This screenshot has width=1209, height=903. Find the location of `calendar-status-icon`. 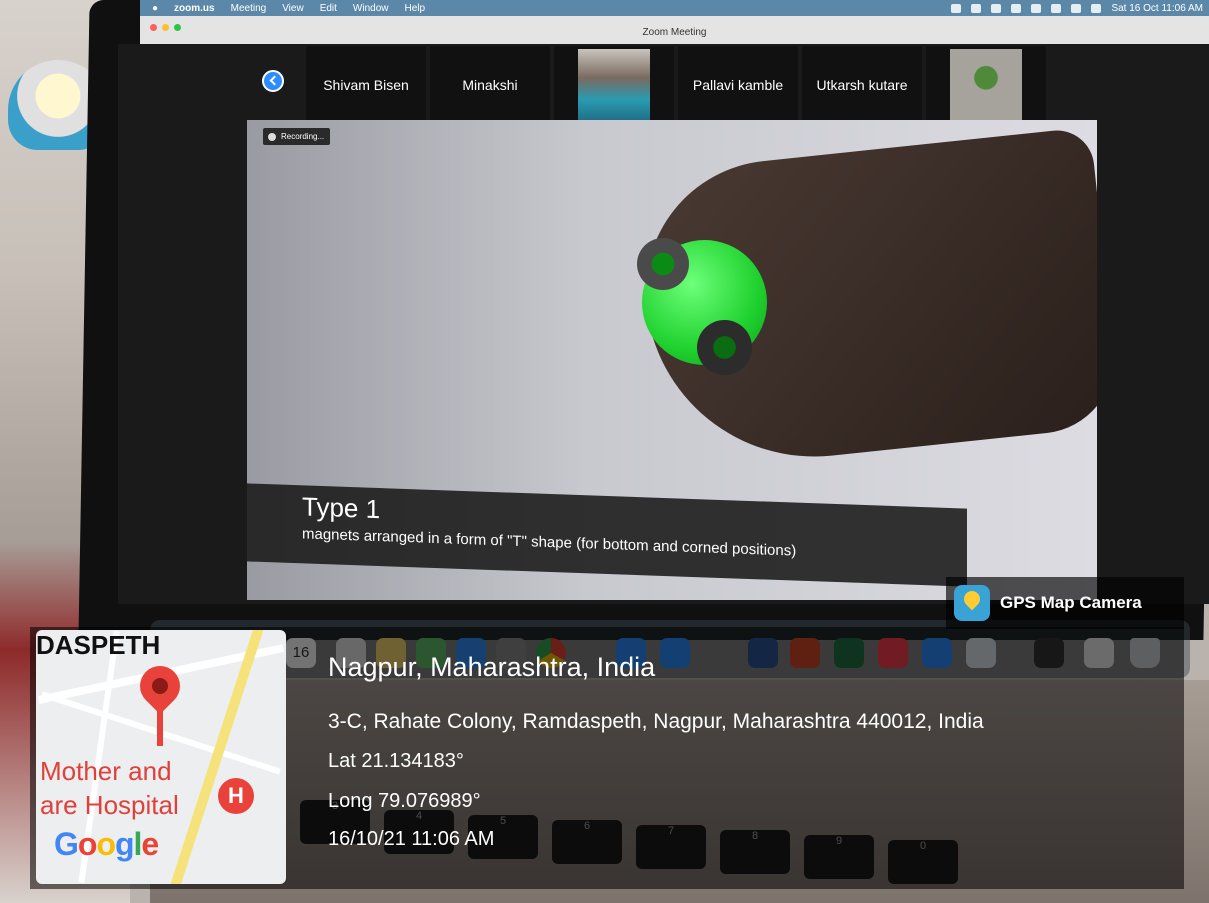

calendar-status-icon is located at coordinates (996, 8).